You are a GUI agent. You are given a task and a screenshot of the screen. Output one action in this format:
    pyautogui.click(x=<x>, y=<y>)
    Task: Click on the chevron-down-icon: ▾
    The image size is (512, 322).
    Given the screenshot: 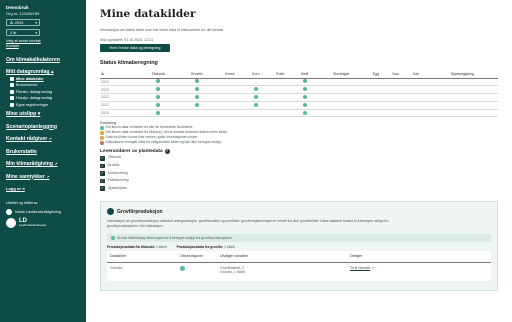 What is the action you would take?
    pyautogui.click(x=36, y=22)
    